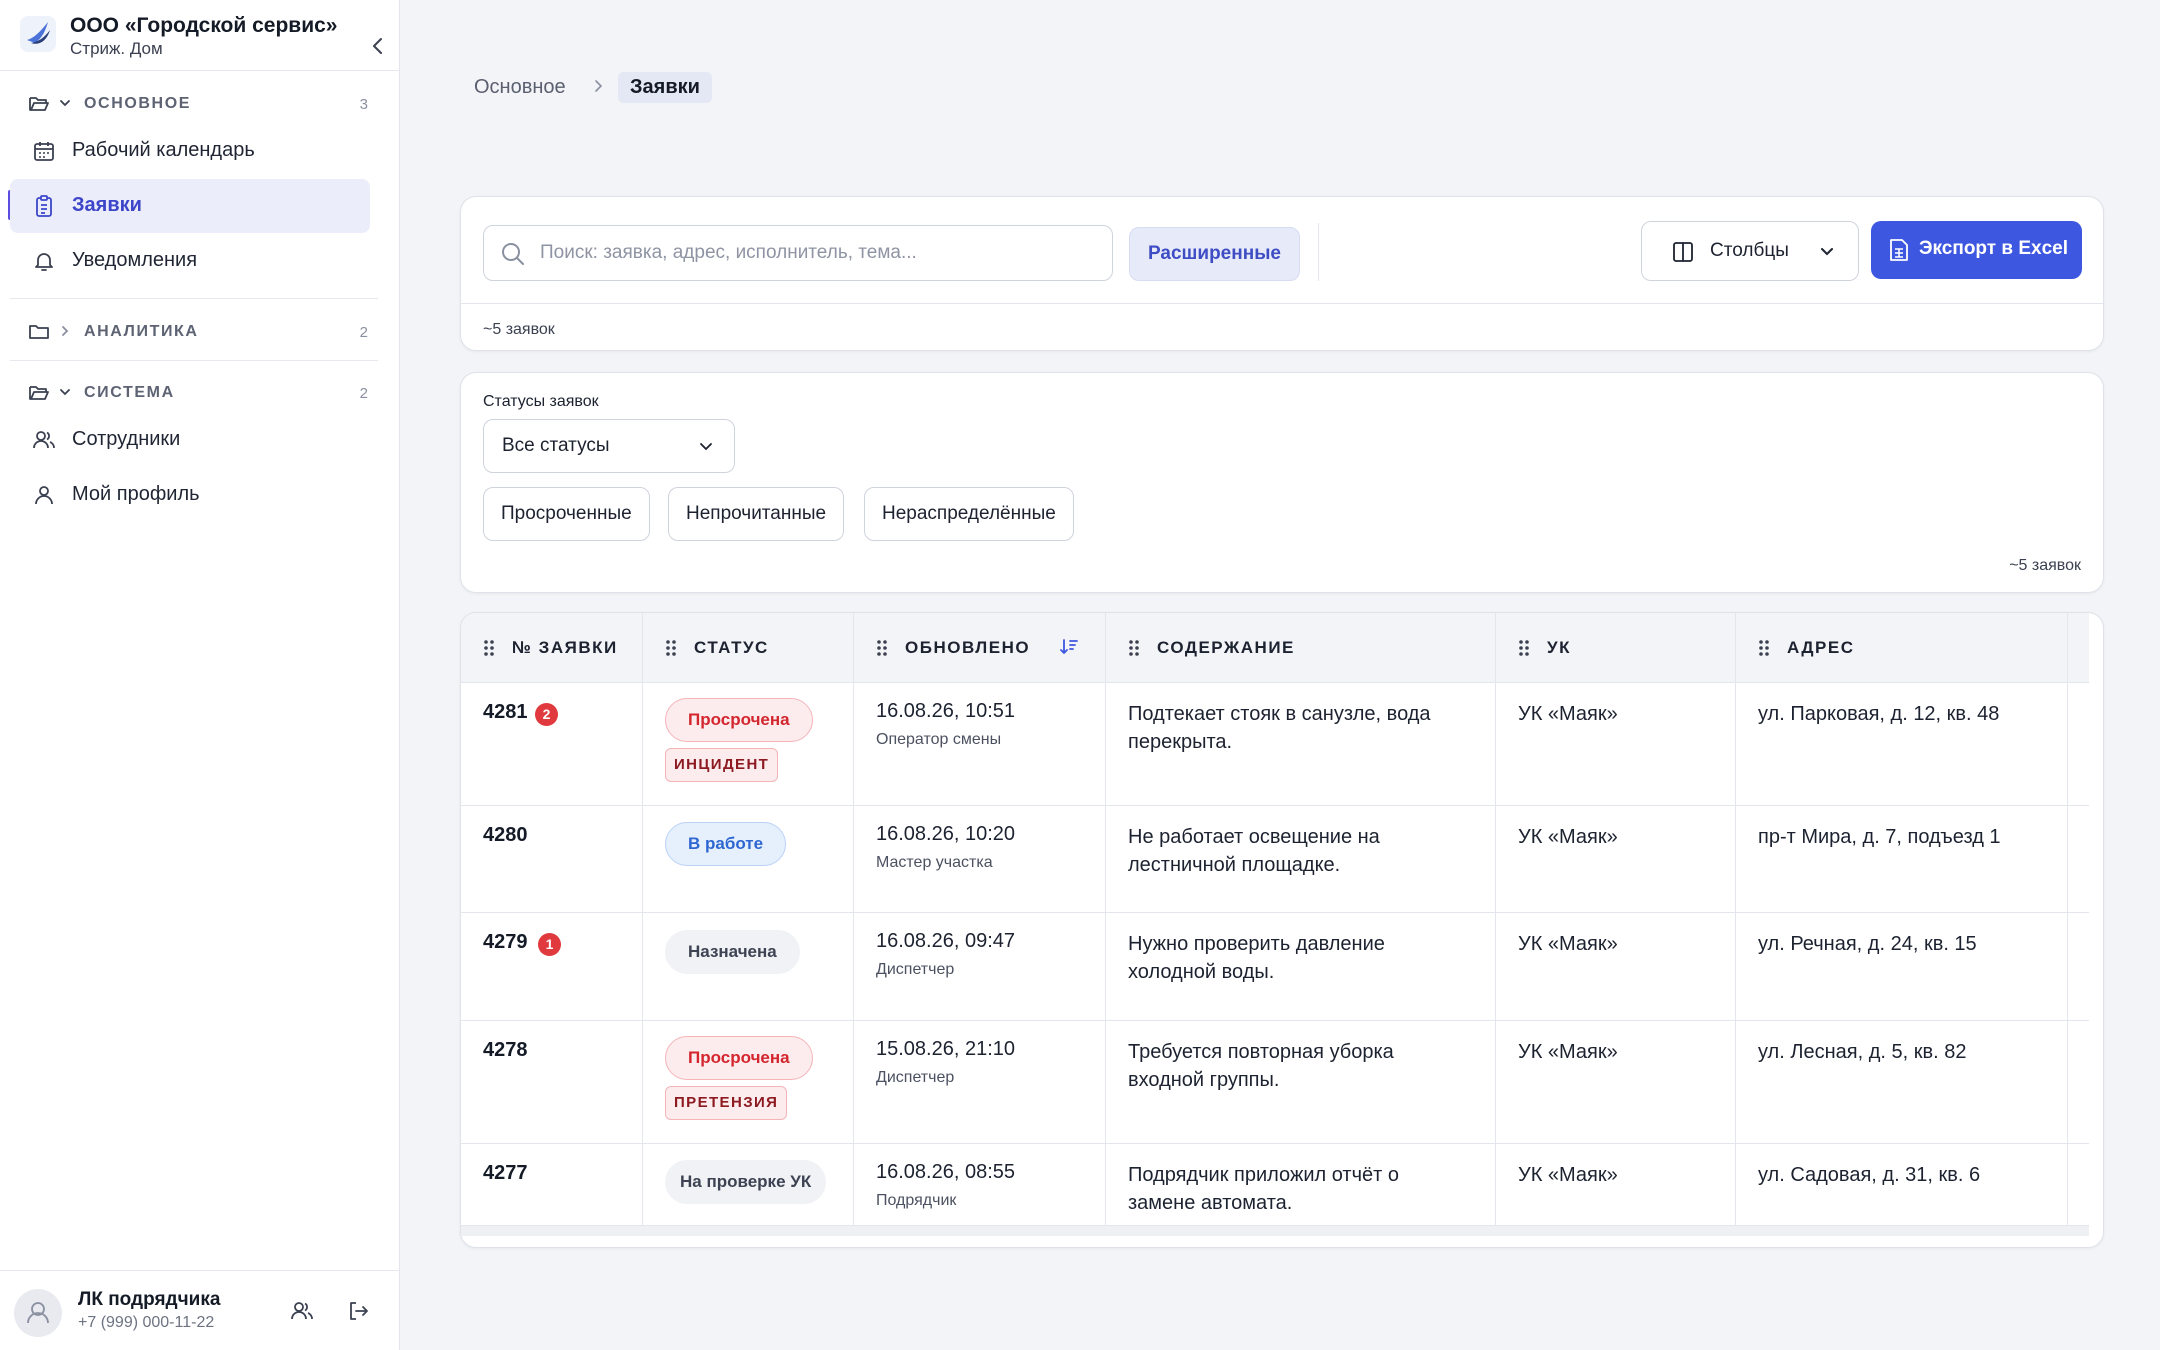  Describe the element at coordinates (541, 401) in the screenshot. I see `status-filter-label: Статусы заявок` at that location.